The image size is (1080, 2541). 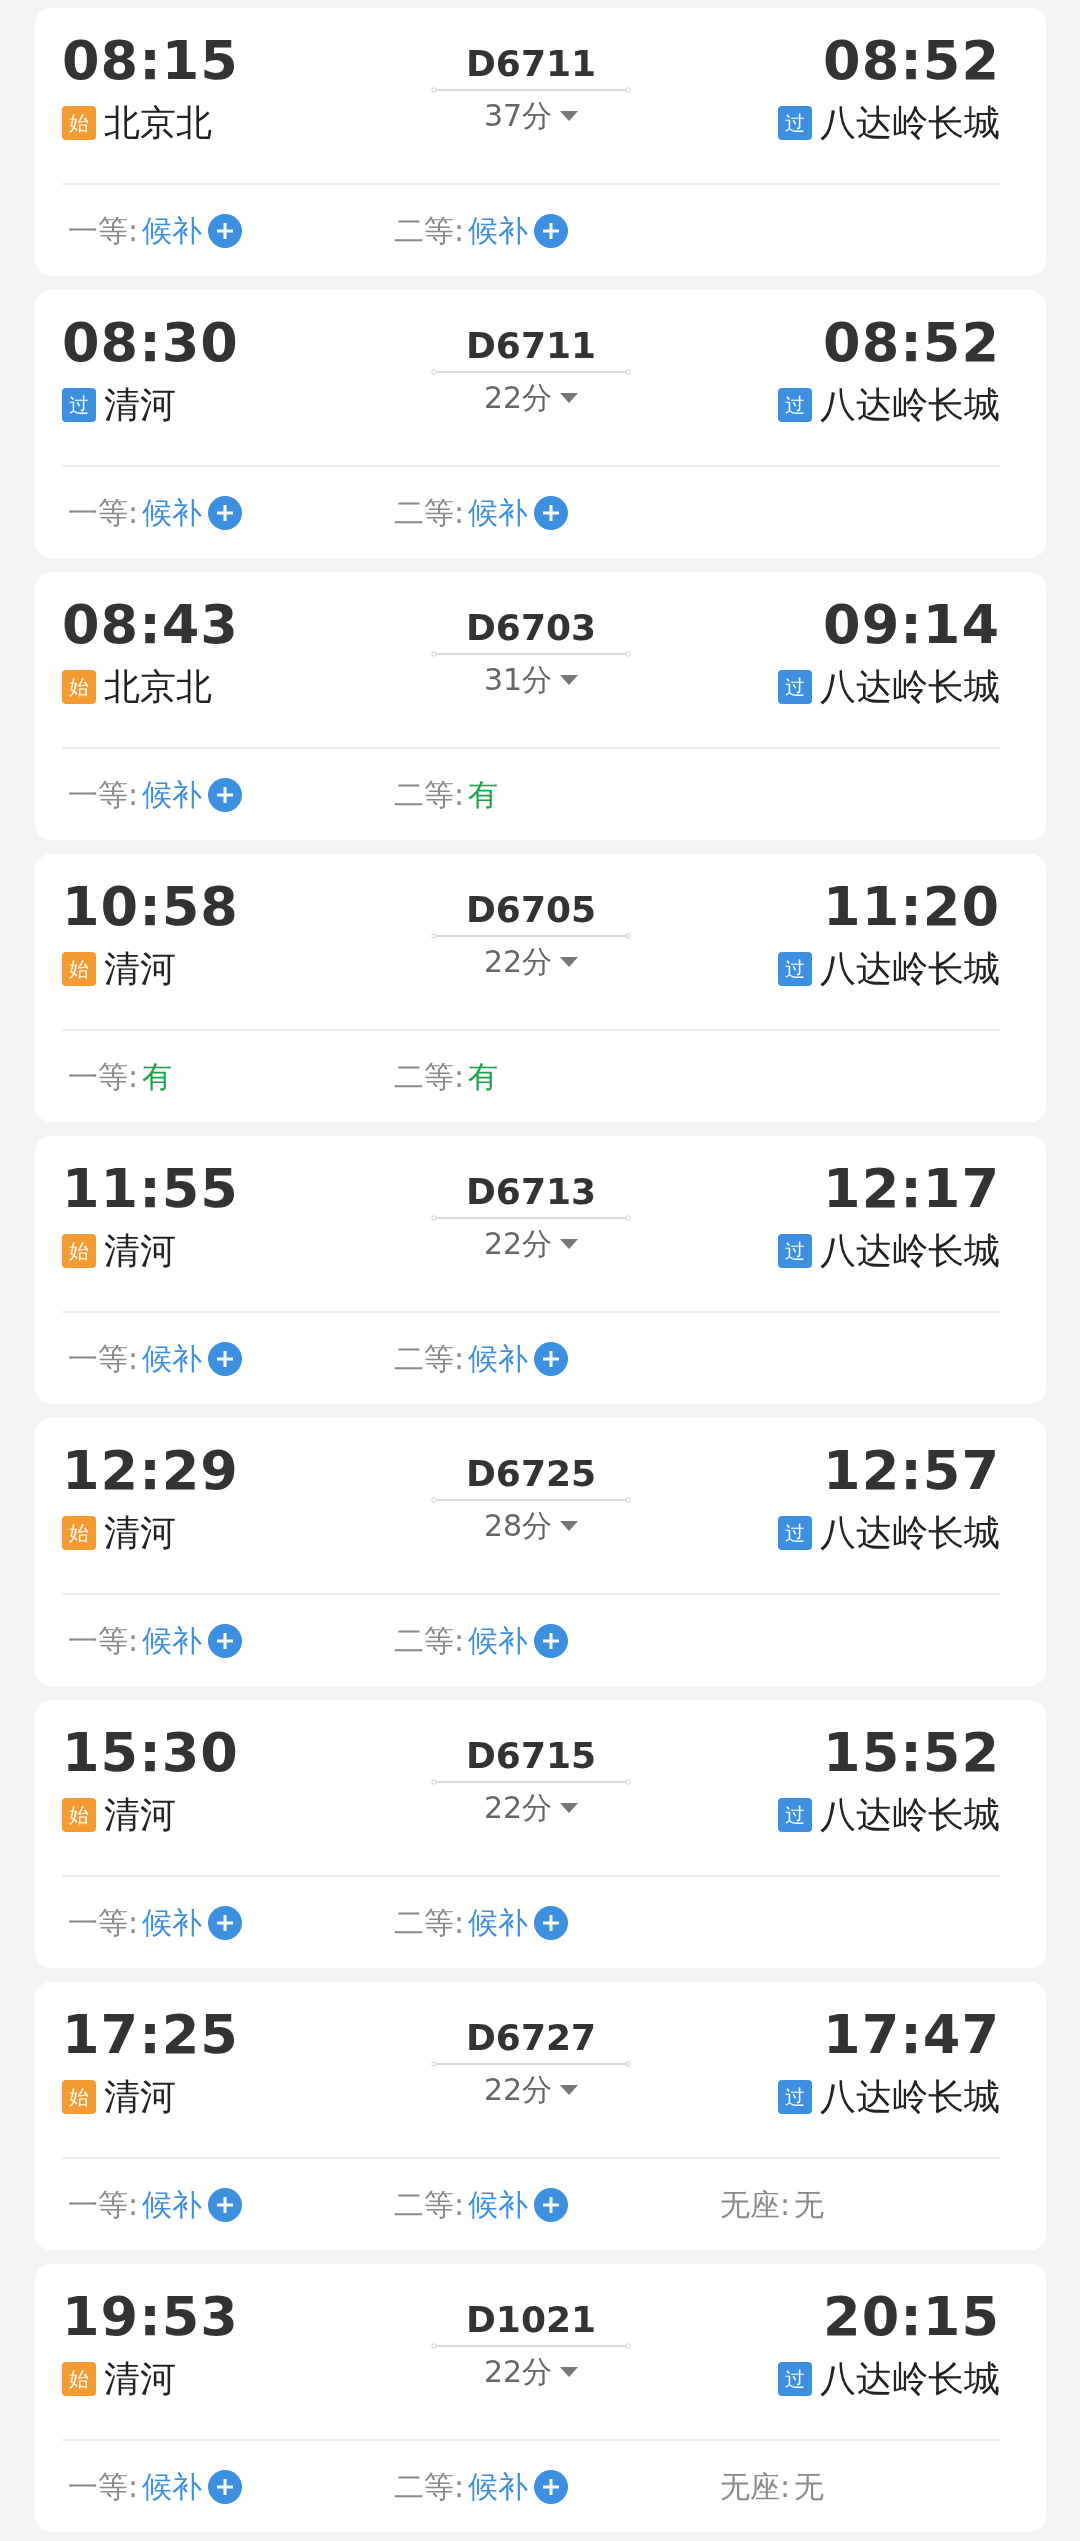 What do you see at coordinates (151, 61) in the screenshot?
I see `departure-time: 08:15` at bounding box center [151, 61].